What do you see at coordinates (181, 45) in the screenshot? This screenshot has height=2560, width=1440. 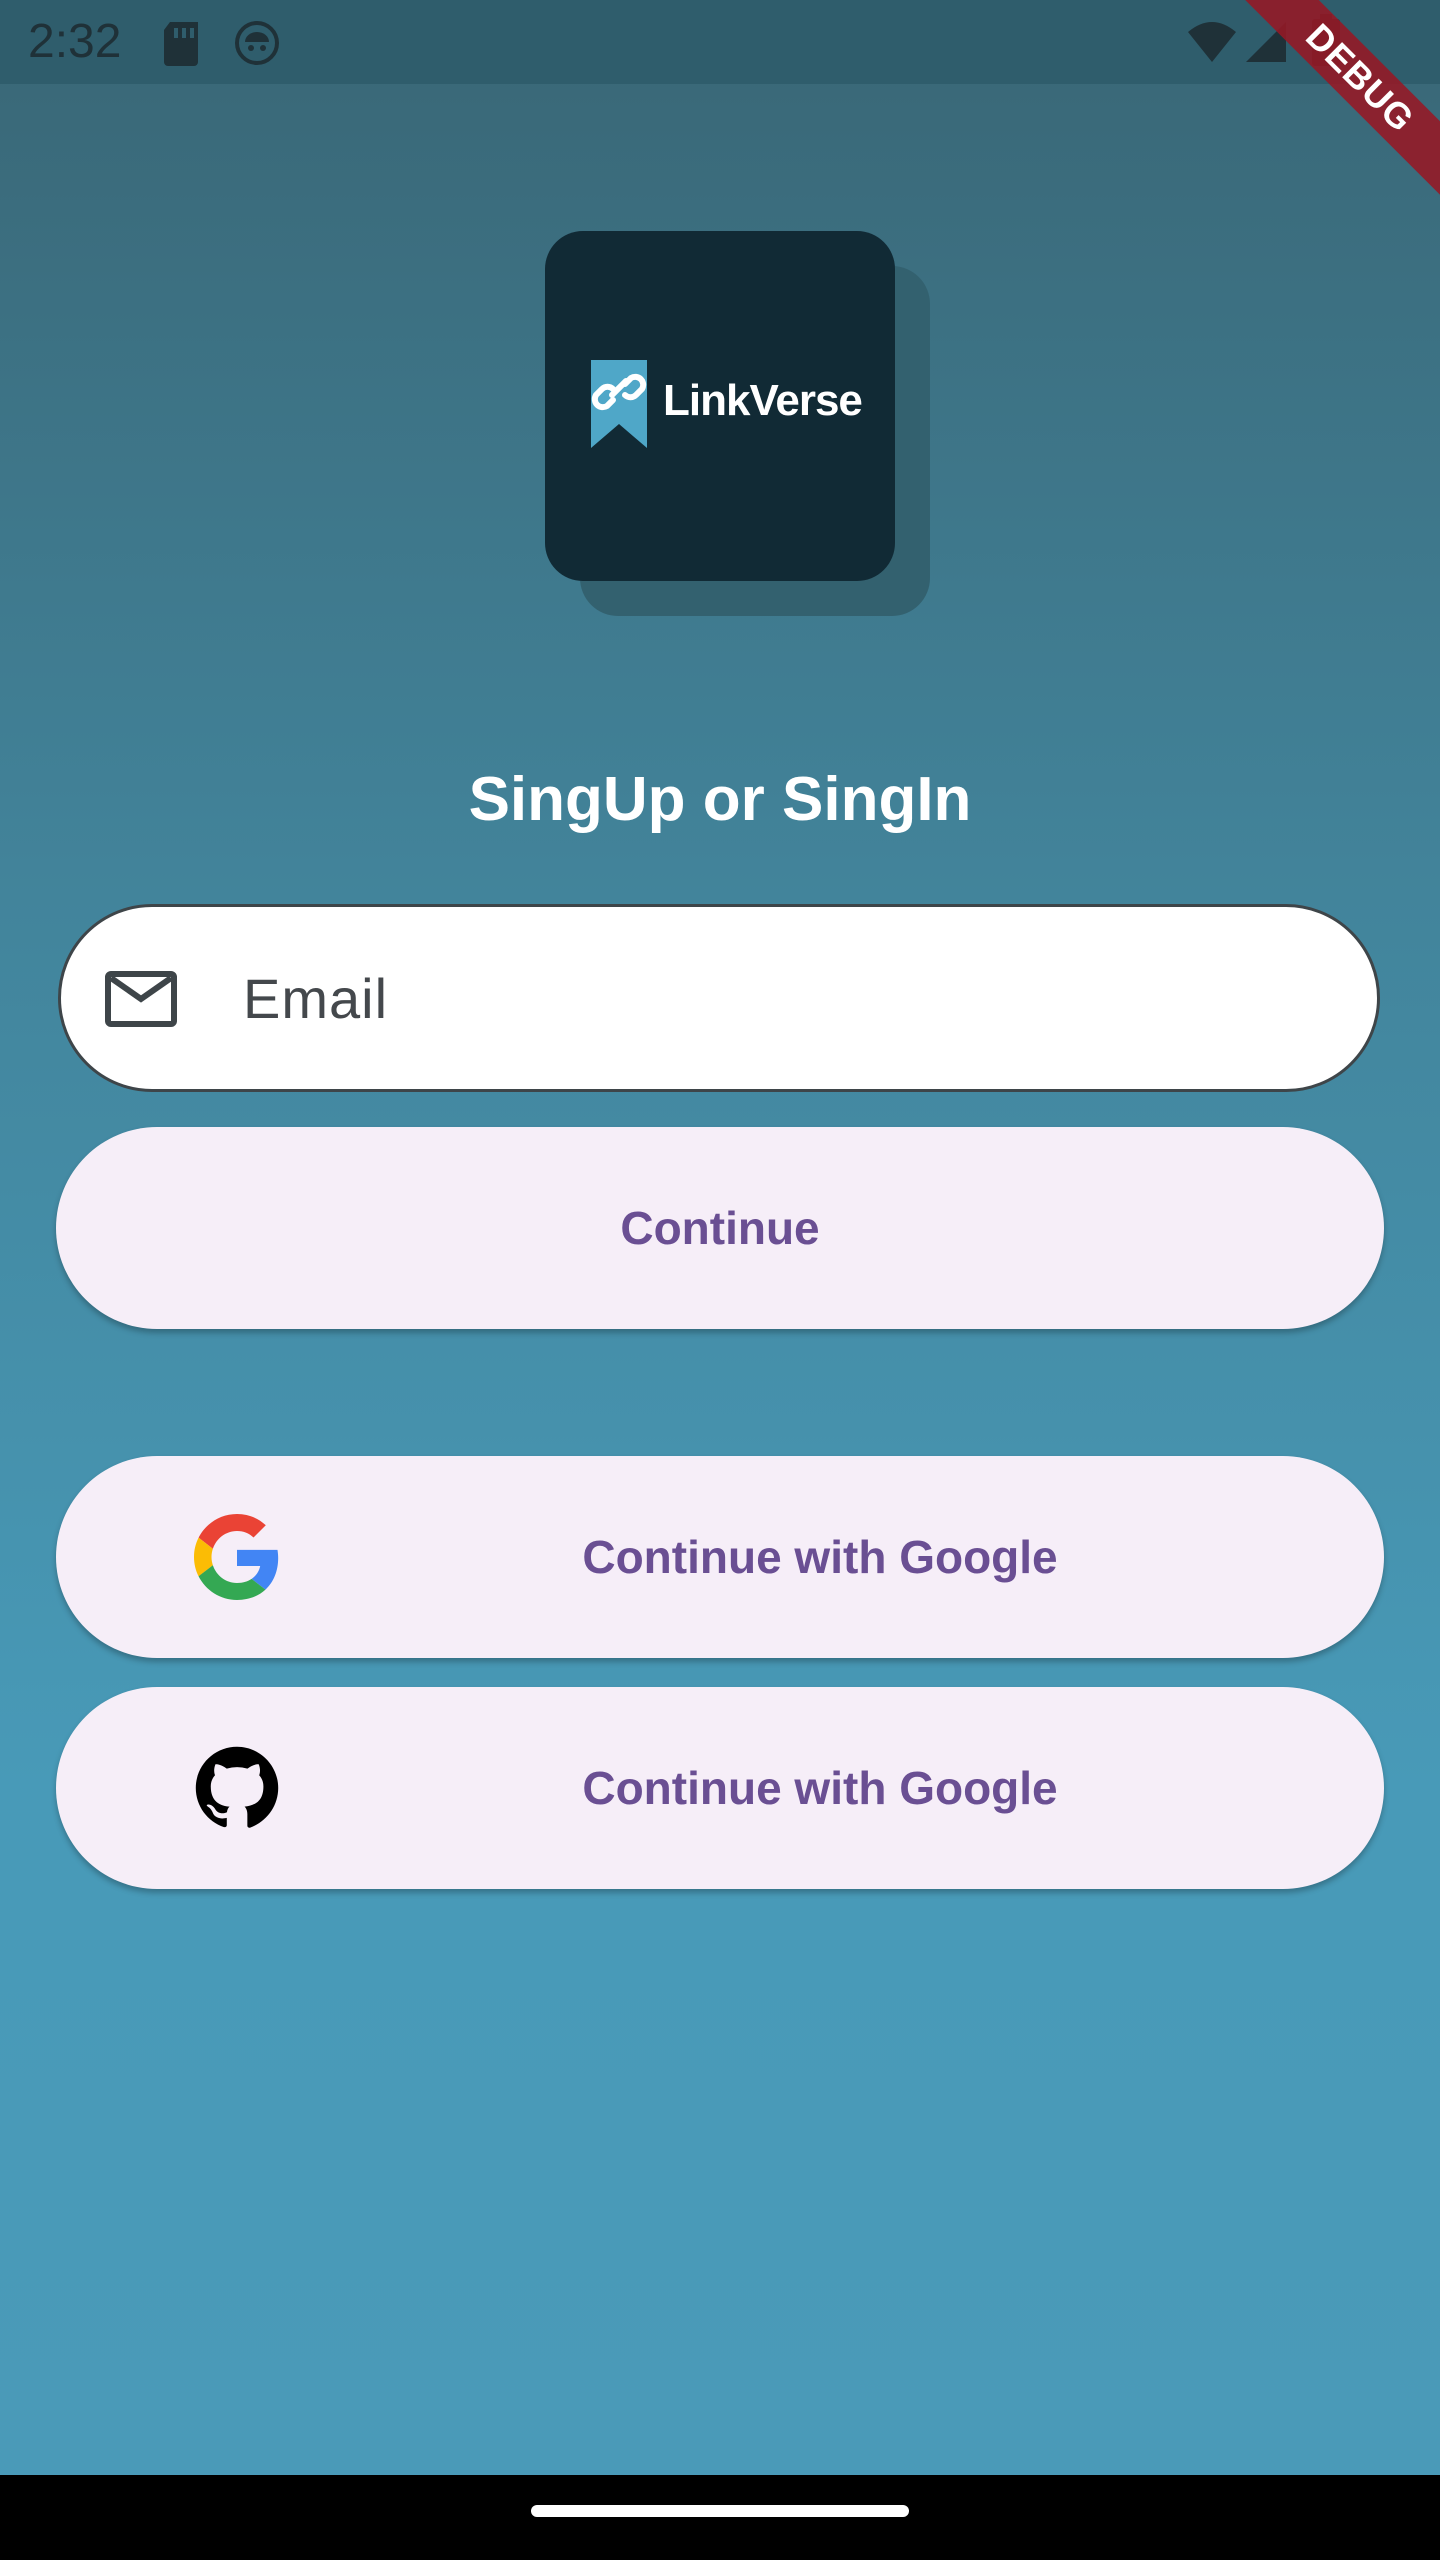 I see `sd-card-icon` at bounding box center [181, 45].